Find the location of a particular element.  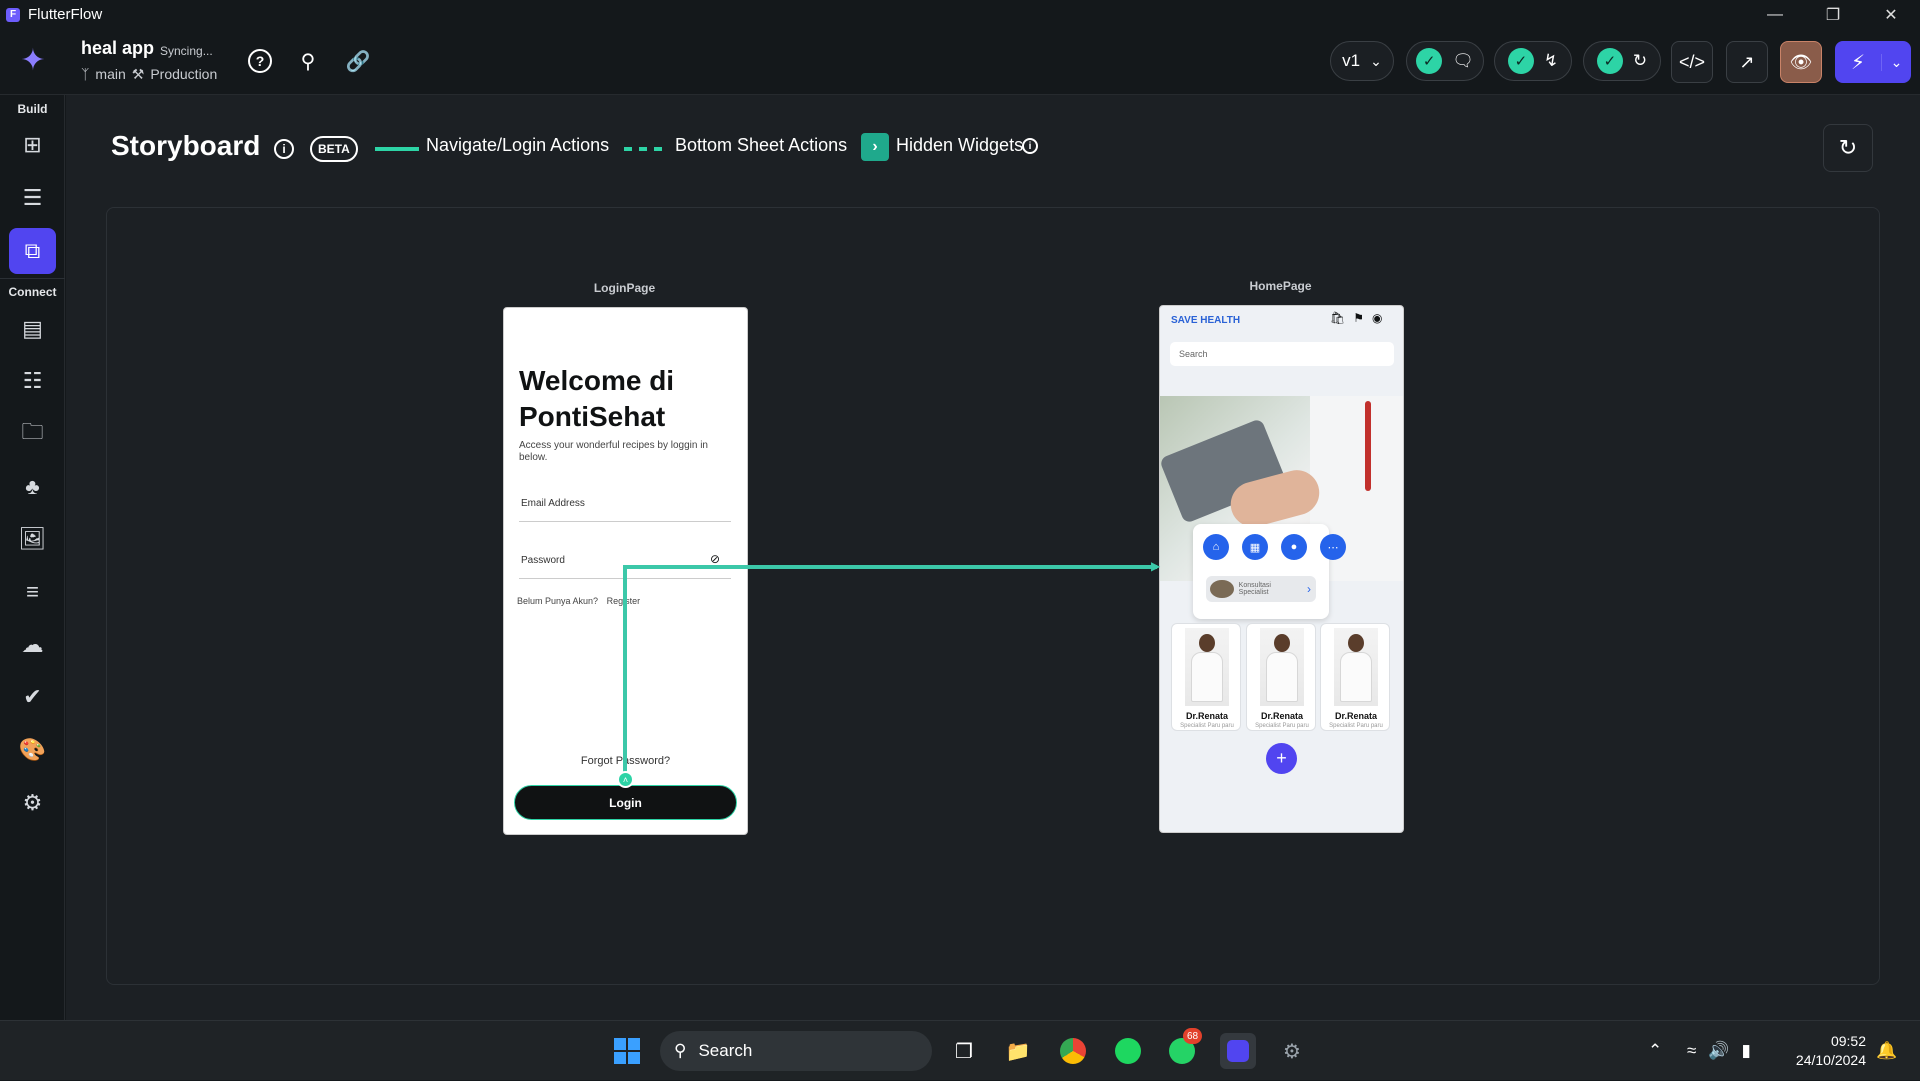

battery-icon: ▮ is located at coordinates (1746, 1050).